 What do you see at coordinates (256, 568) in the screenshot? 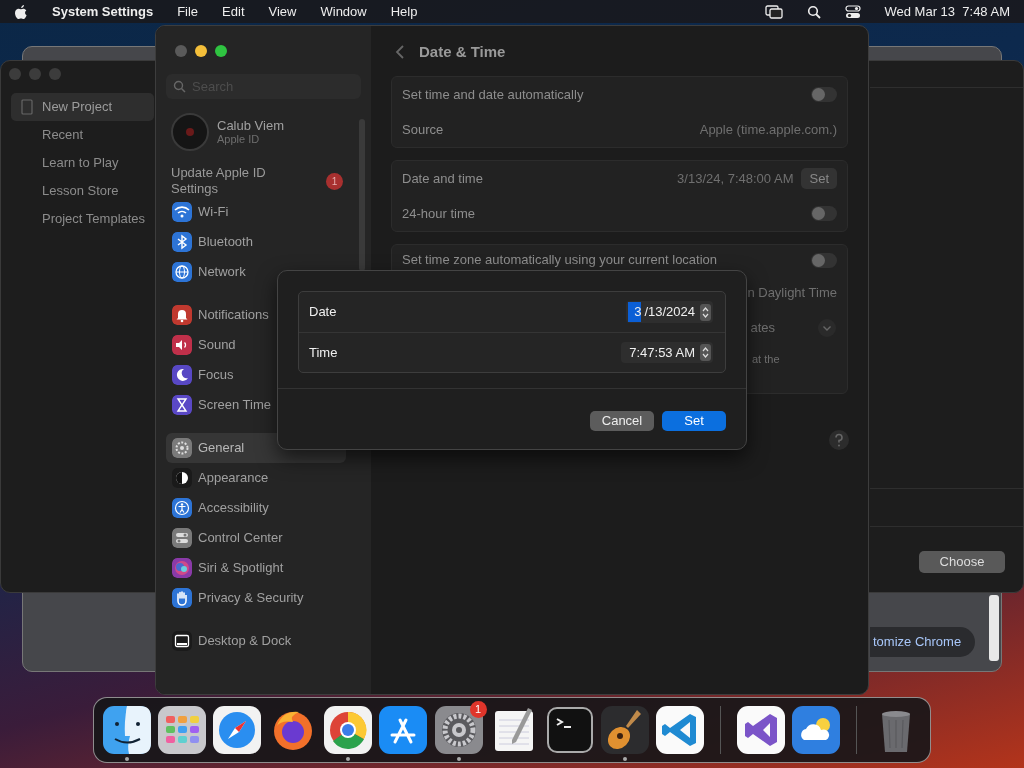
I see `sidebar-item: Siri & Spotlight` at bounding box center [256, 568].